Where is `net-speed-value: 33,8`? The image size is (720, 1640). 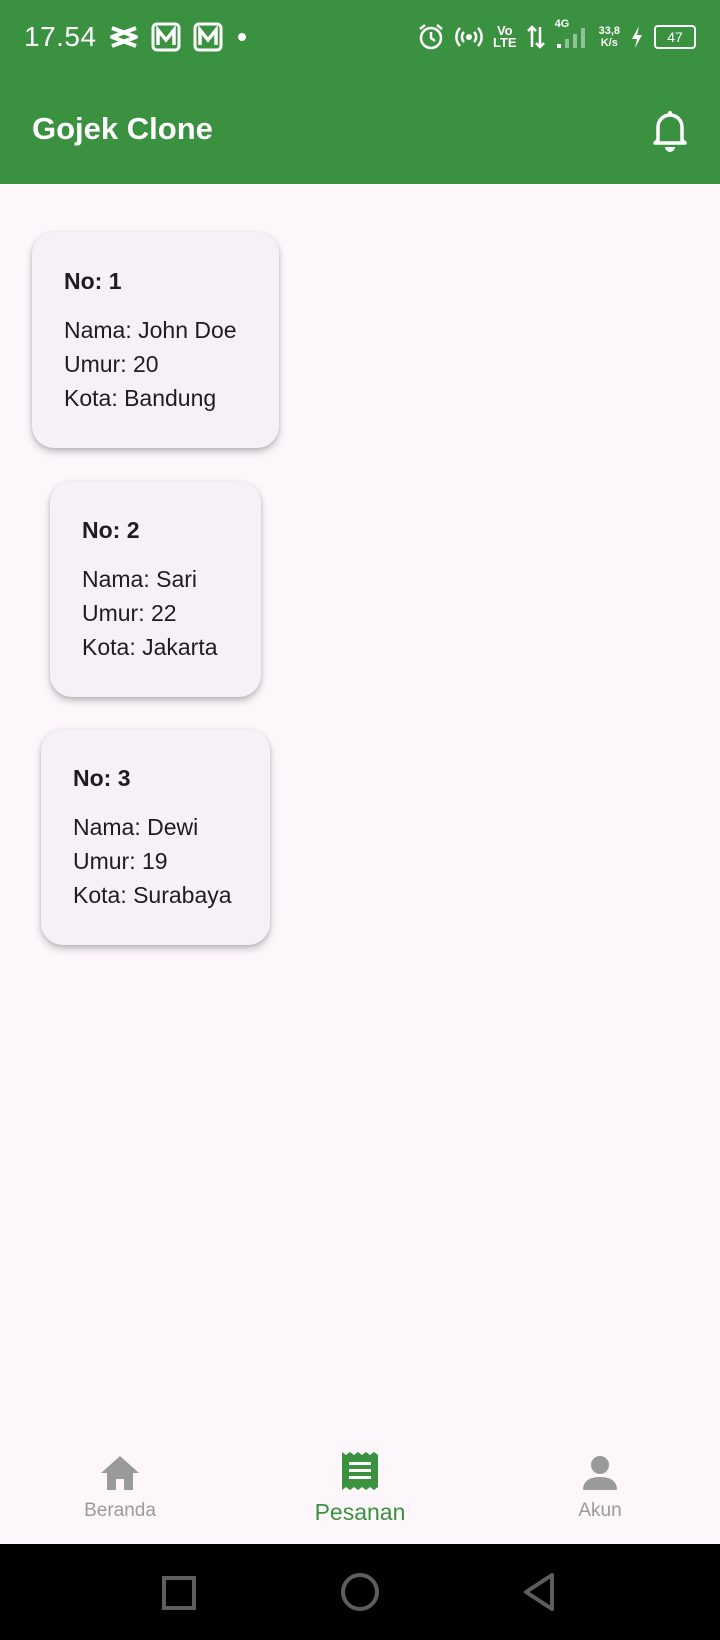
net-speed-value: 33,8 is located at coordinates (609, 31).